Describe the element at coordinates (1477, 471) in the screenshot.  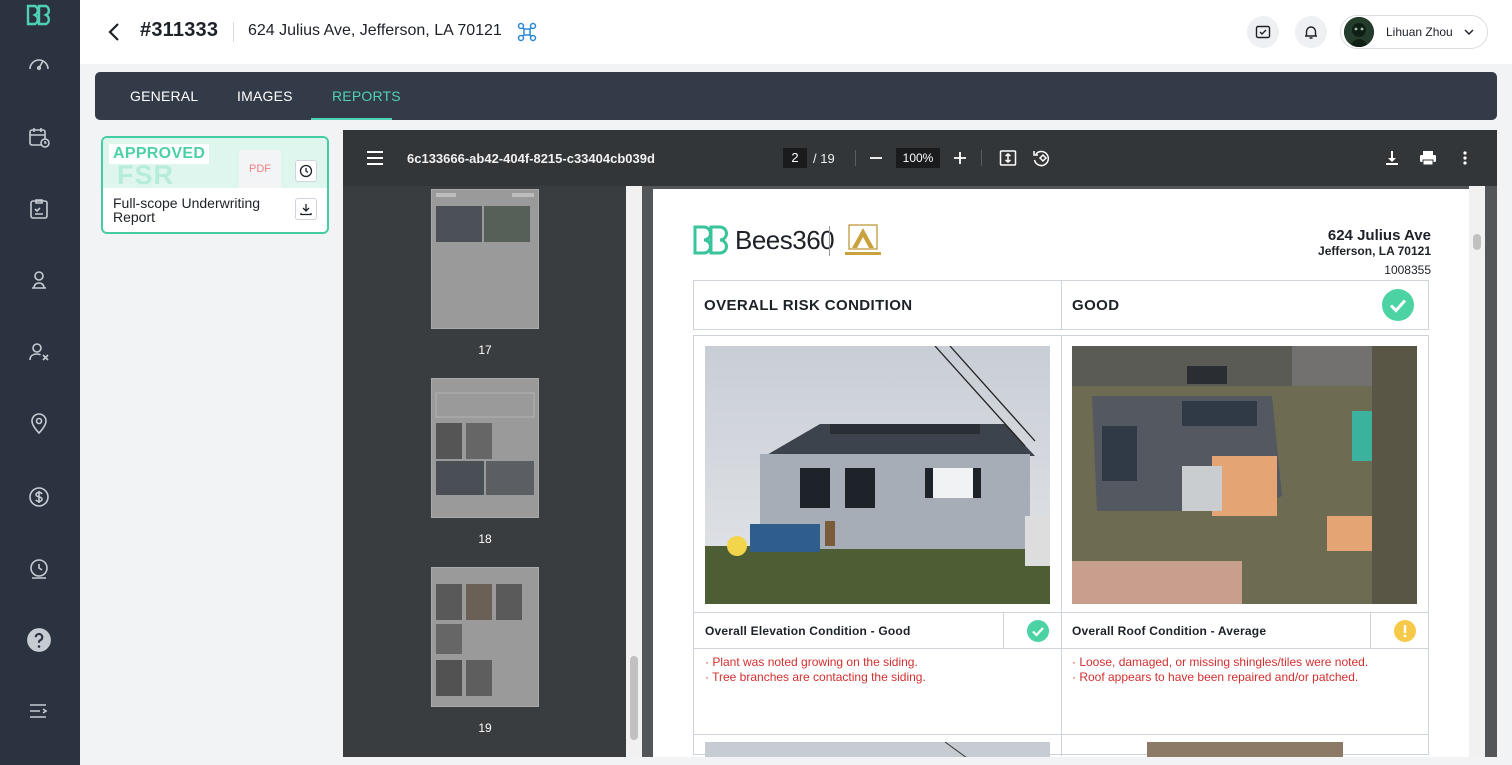
I see `document-scrollbar` at that location.